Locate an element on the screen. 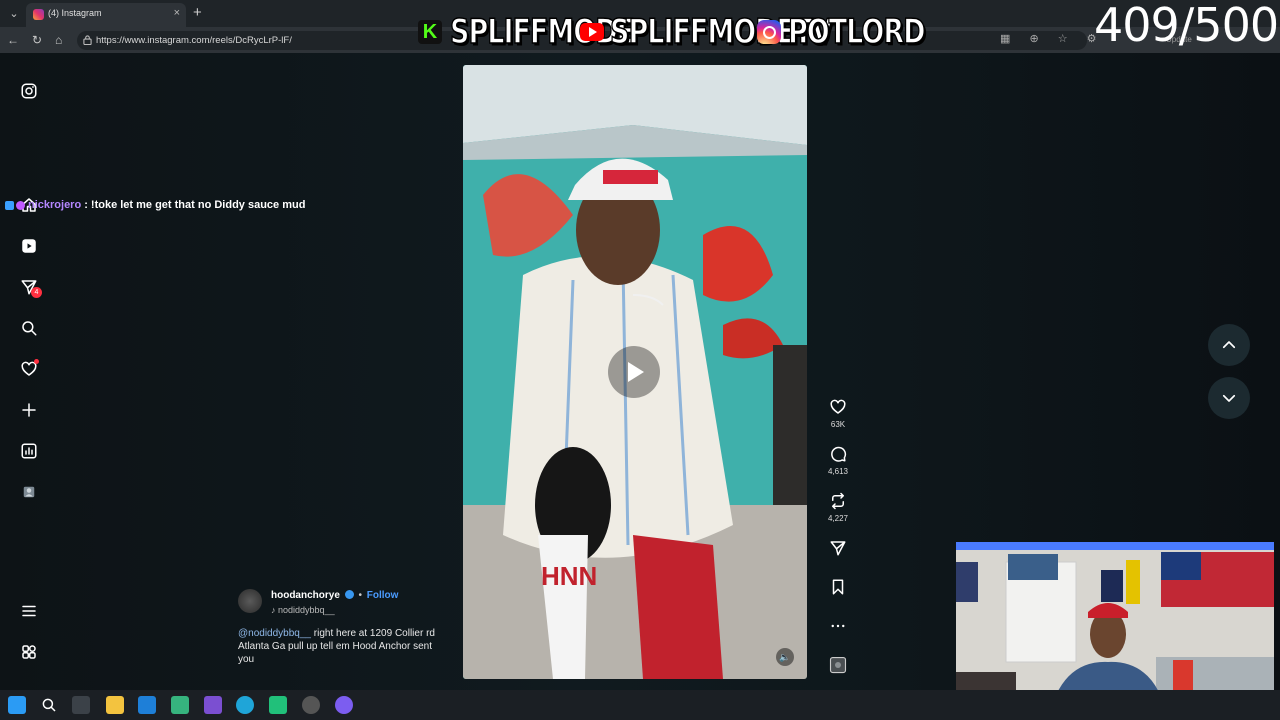  store-icon is located at coordinates (180, 705).